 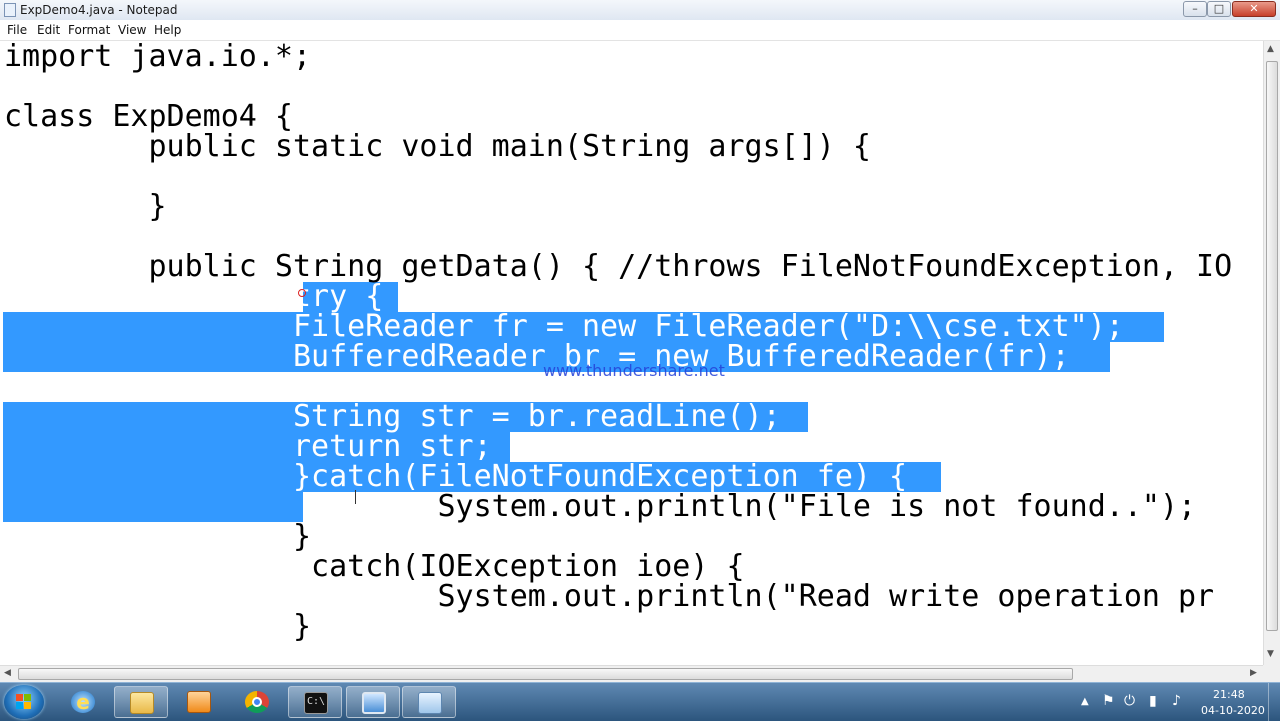 I want to click on taskbar-notepad, so click(x=429, y=702).